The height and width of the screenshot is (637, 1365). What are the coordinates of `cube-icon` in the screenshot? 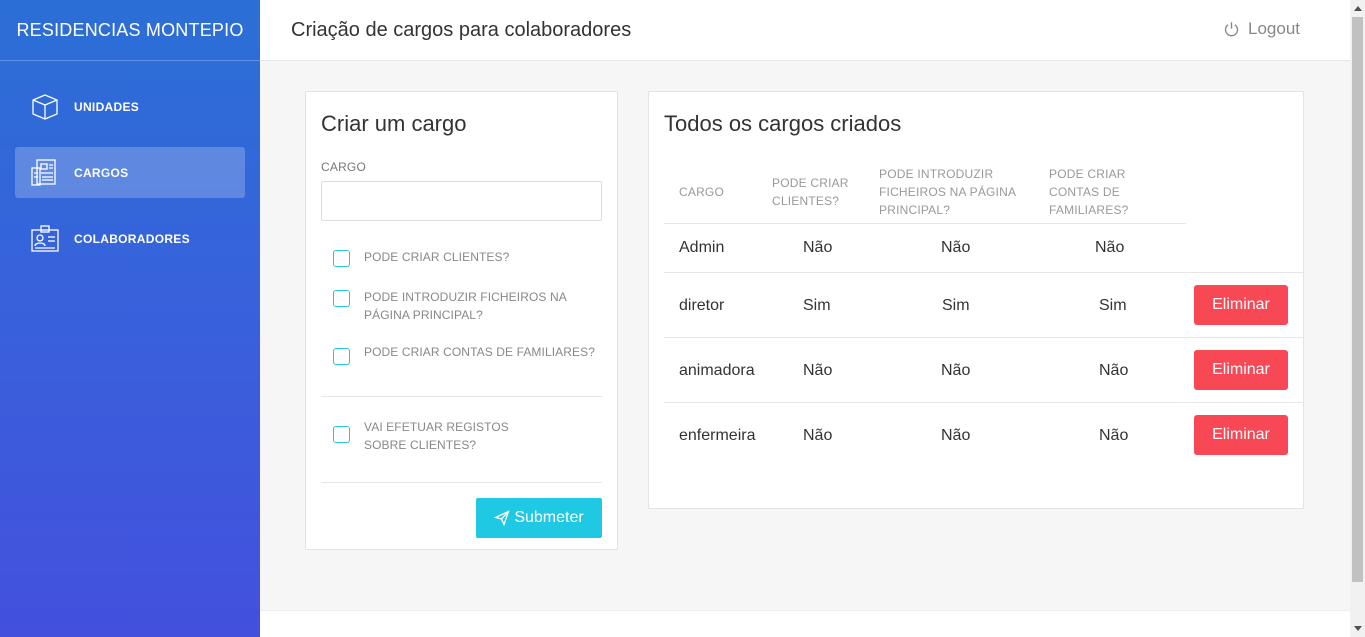 It's located at (45, 107).